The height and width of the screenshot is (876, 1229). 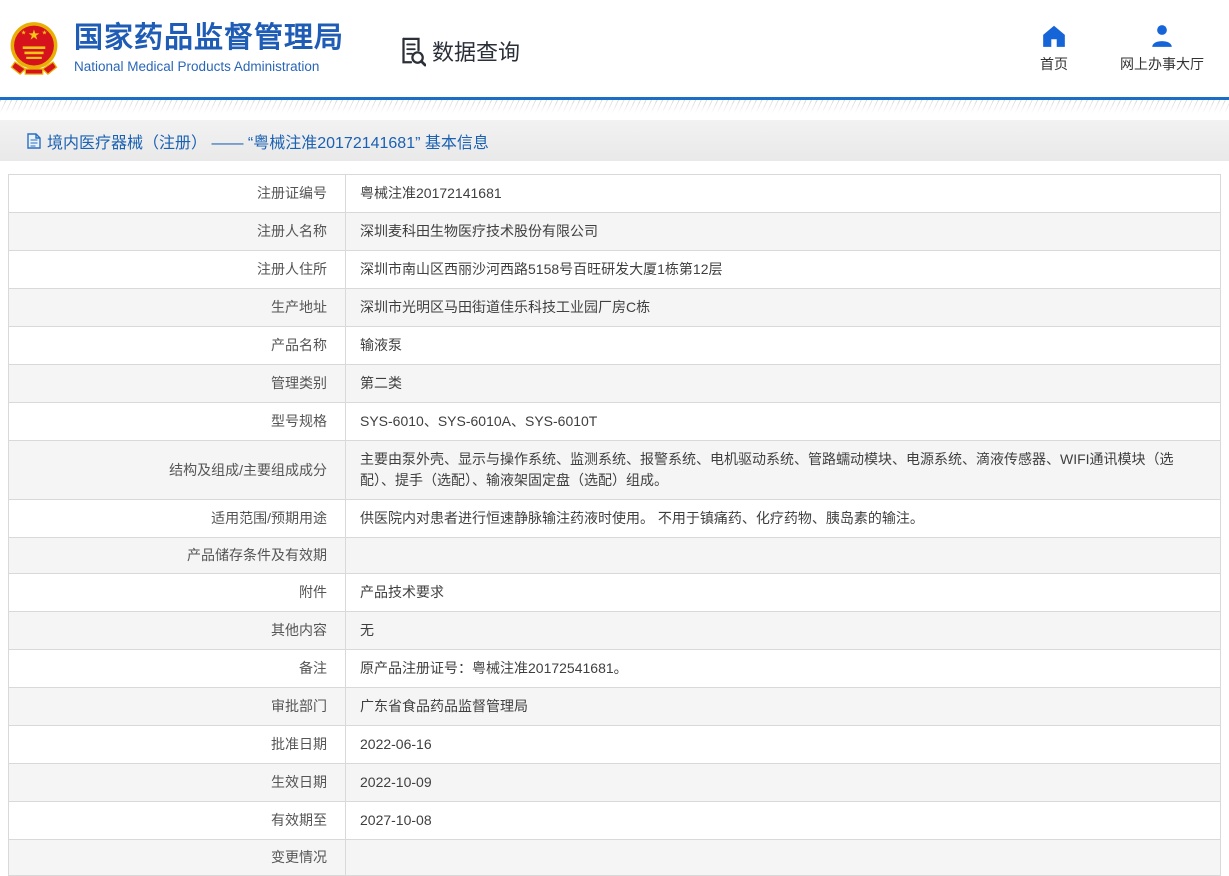 I want to click on nav-item-home: 首页, so click(x=1054, y=49).